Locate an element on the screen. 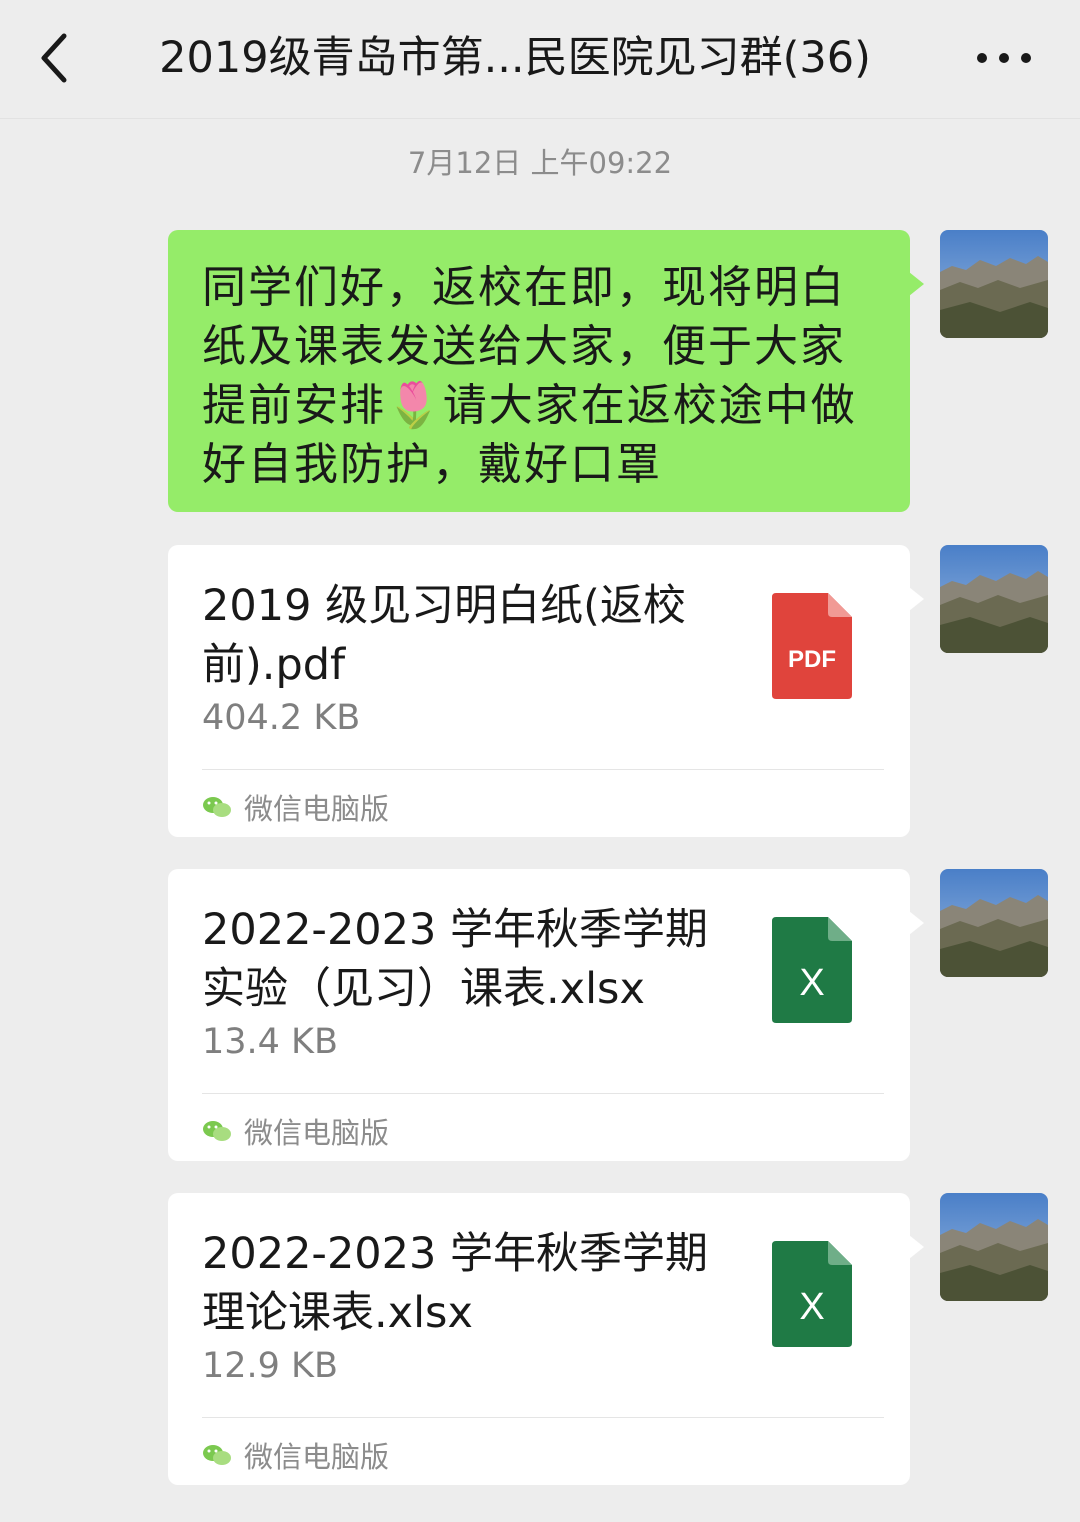 The image size is (1080, 1522). file-size: 13.4 KB is located at coordinates (270, 1042).